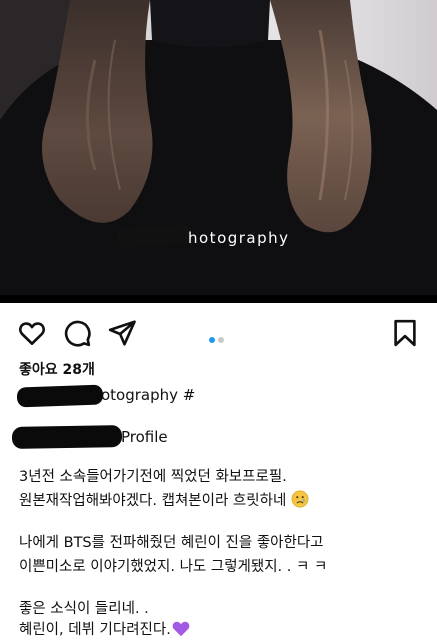  What do you see at coordinates (60, 396) in the screenshot?
I see `account-redaction` at bounding box center [60, 396].